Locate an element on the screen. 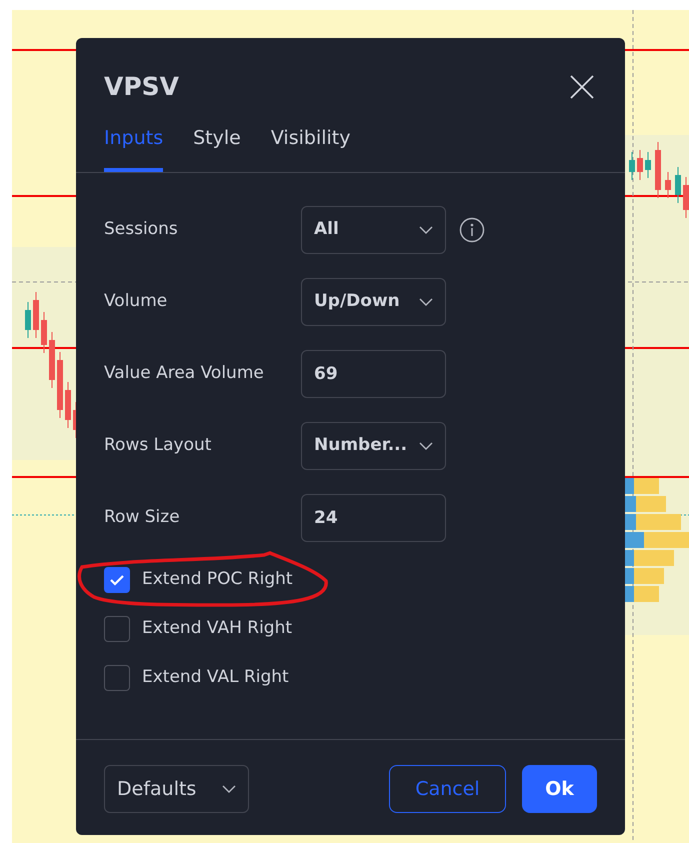 The image size is (689, 843). ok-button: Ok is located at coordinates (559, 789).